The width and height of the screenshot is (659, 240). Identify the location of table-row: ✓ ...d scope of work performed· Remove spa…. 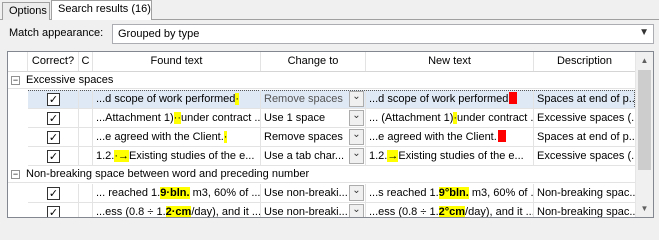
(321, 99).